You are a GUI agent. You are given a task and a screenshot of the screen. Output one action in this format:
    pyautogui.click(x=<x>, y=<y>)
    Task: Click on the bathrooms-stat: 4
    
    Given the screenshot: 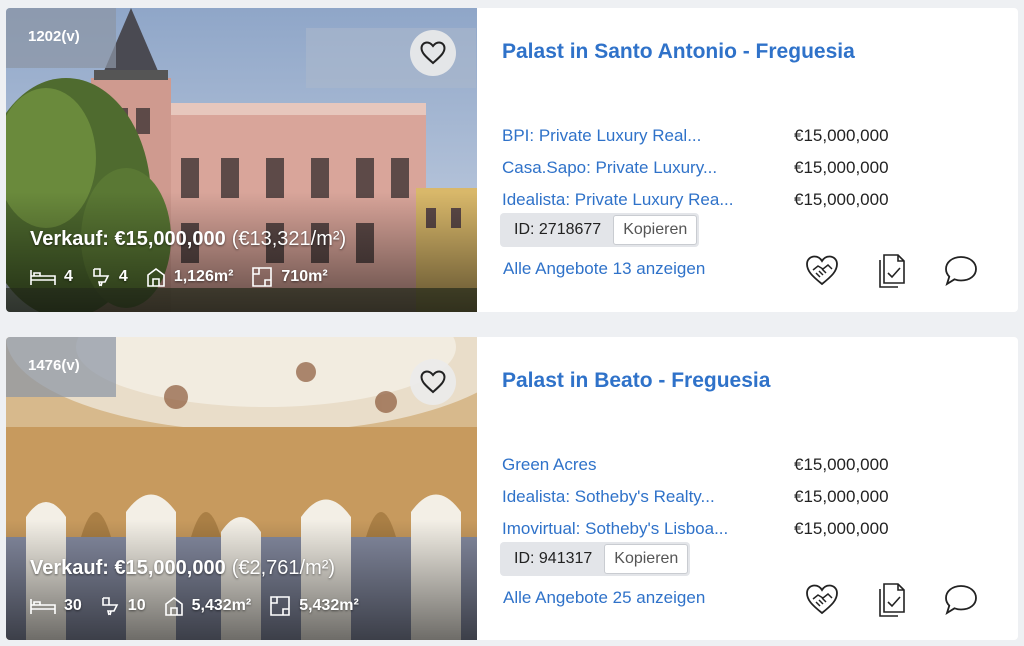 What is the action you would take?
    pyautogui.click(x=109, y=277)
    